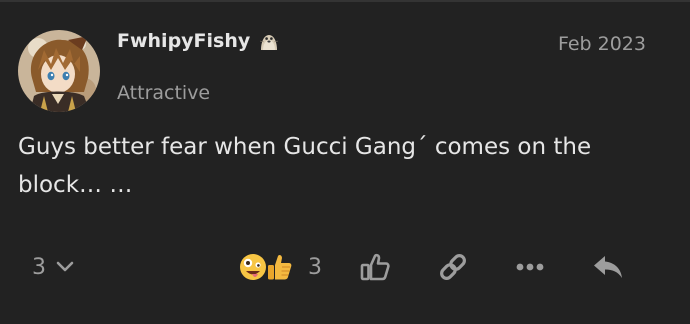  I want to click on replies-toggle: 3, so click(53, 267).